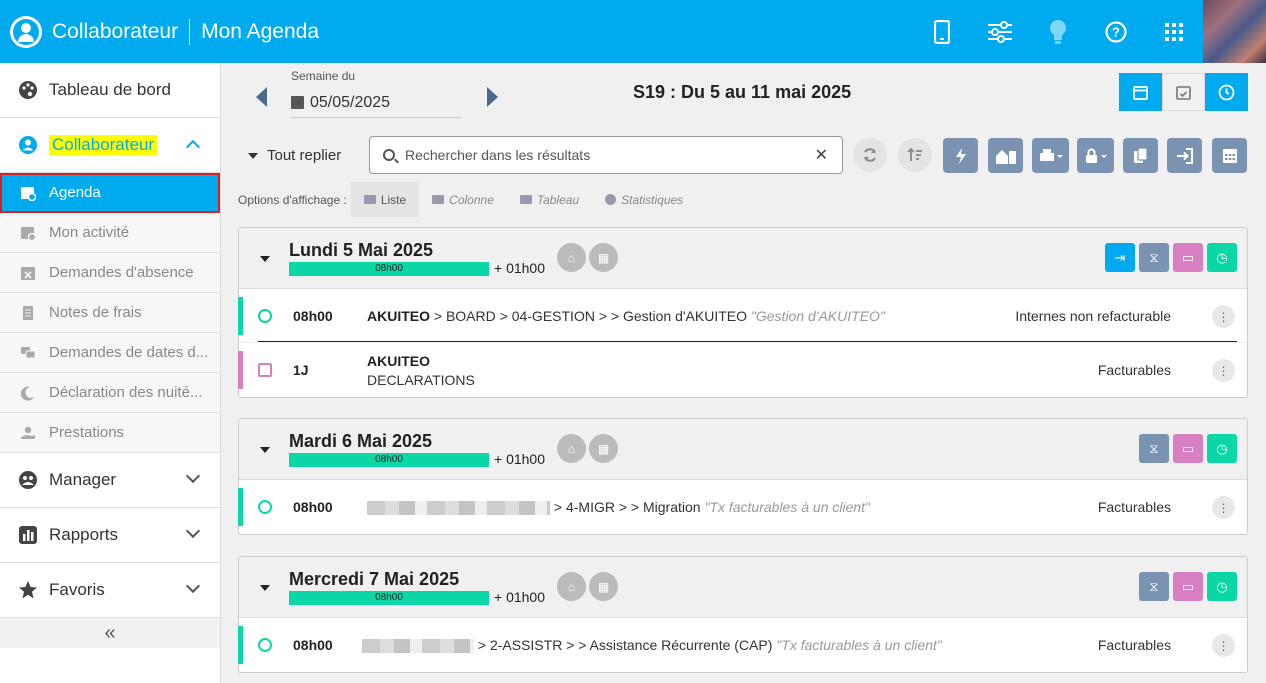 This screenshot has height=683, width=1266. I want to click on divider, so click(747, 341).